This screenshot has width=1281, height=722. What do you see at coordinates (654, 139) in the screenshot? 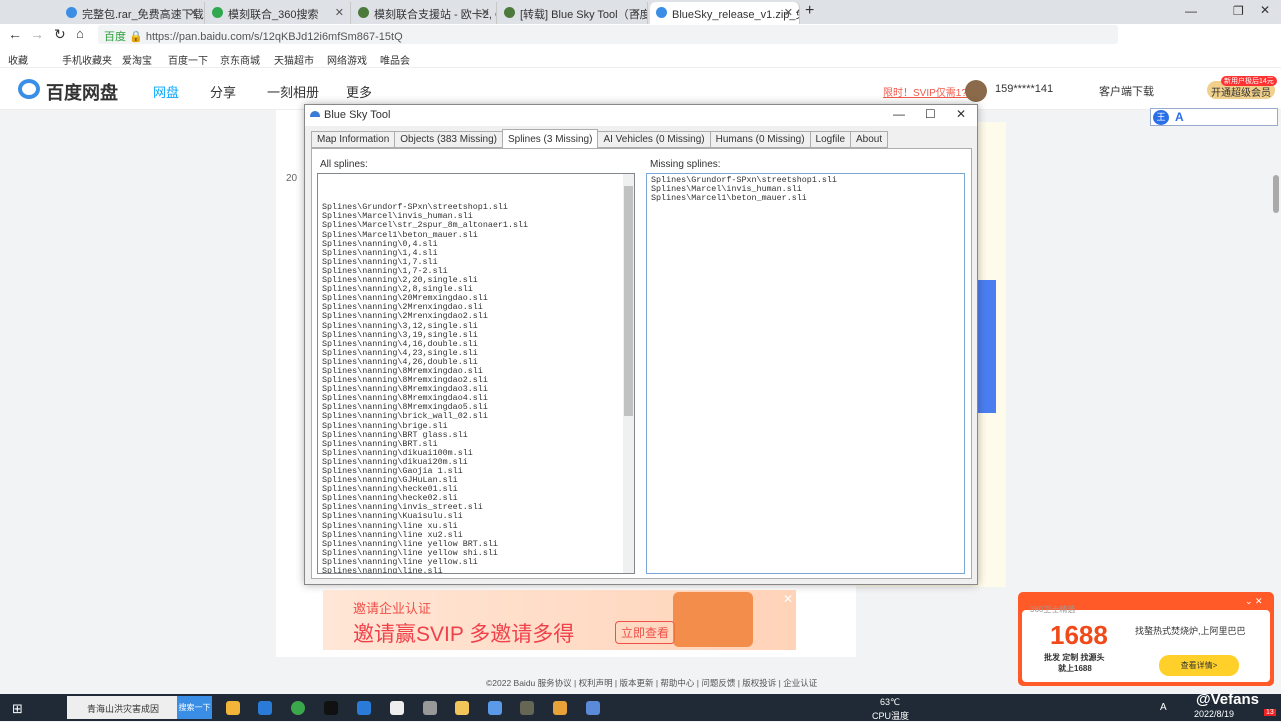
I see `tab-ai-vehicles: AI Vehicles (0 Missing)` at bounding box center [654, 139].